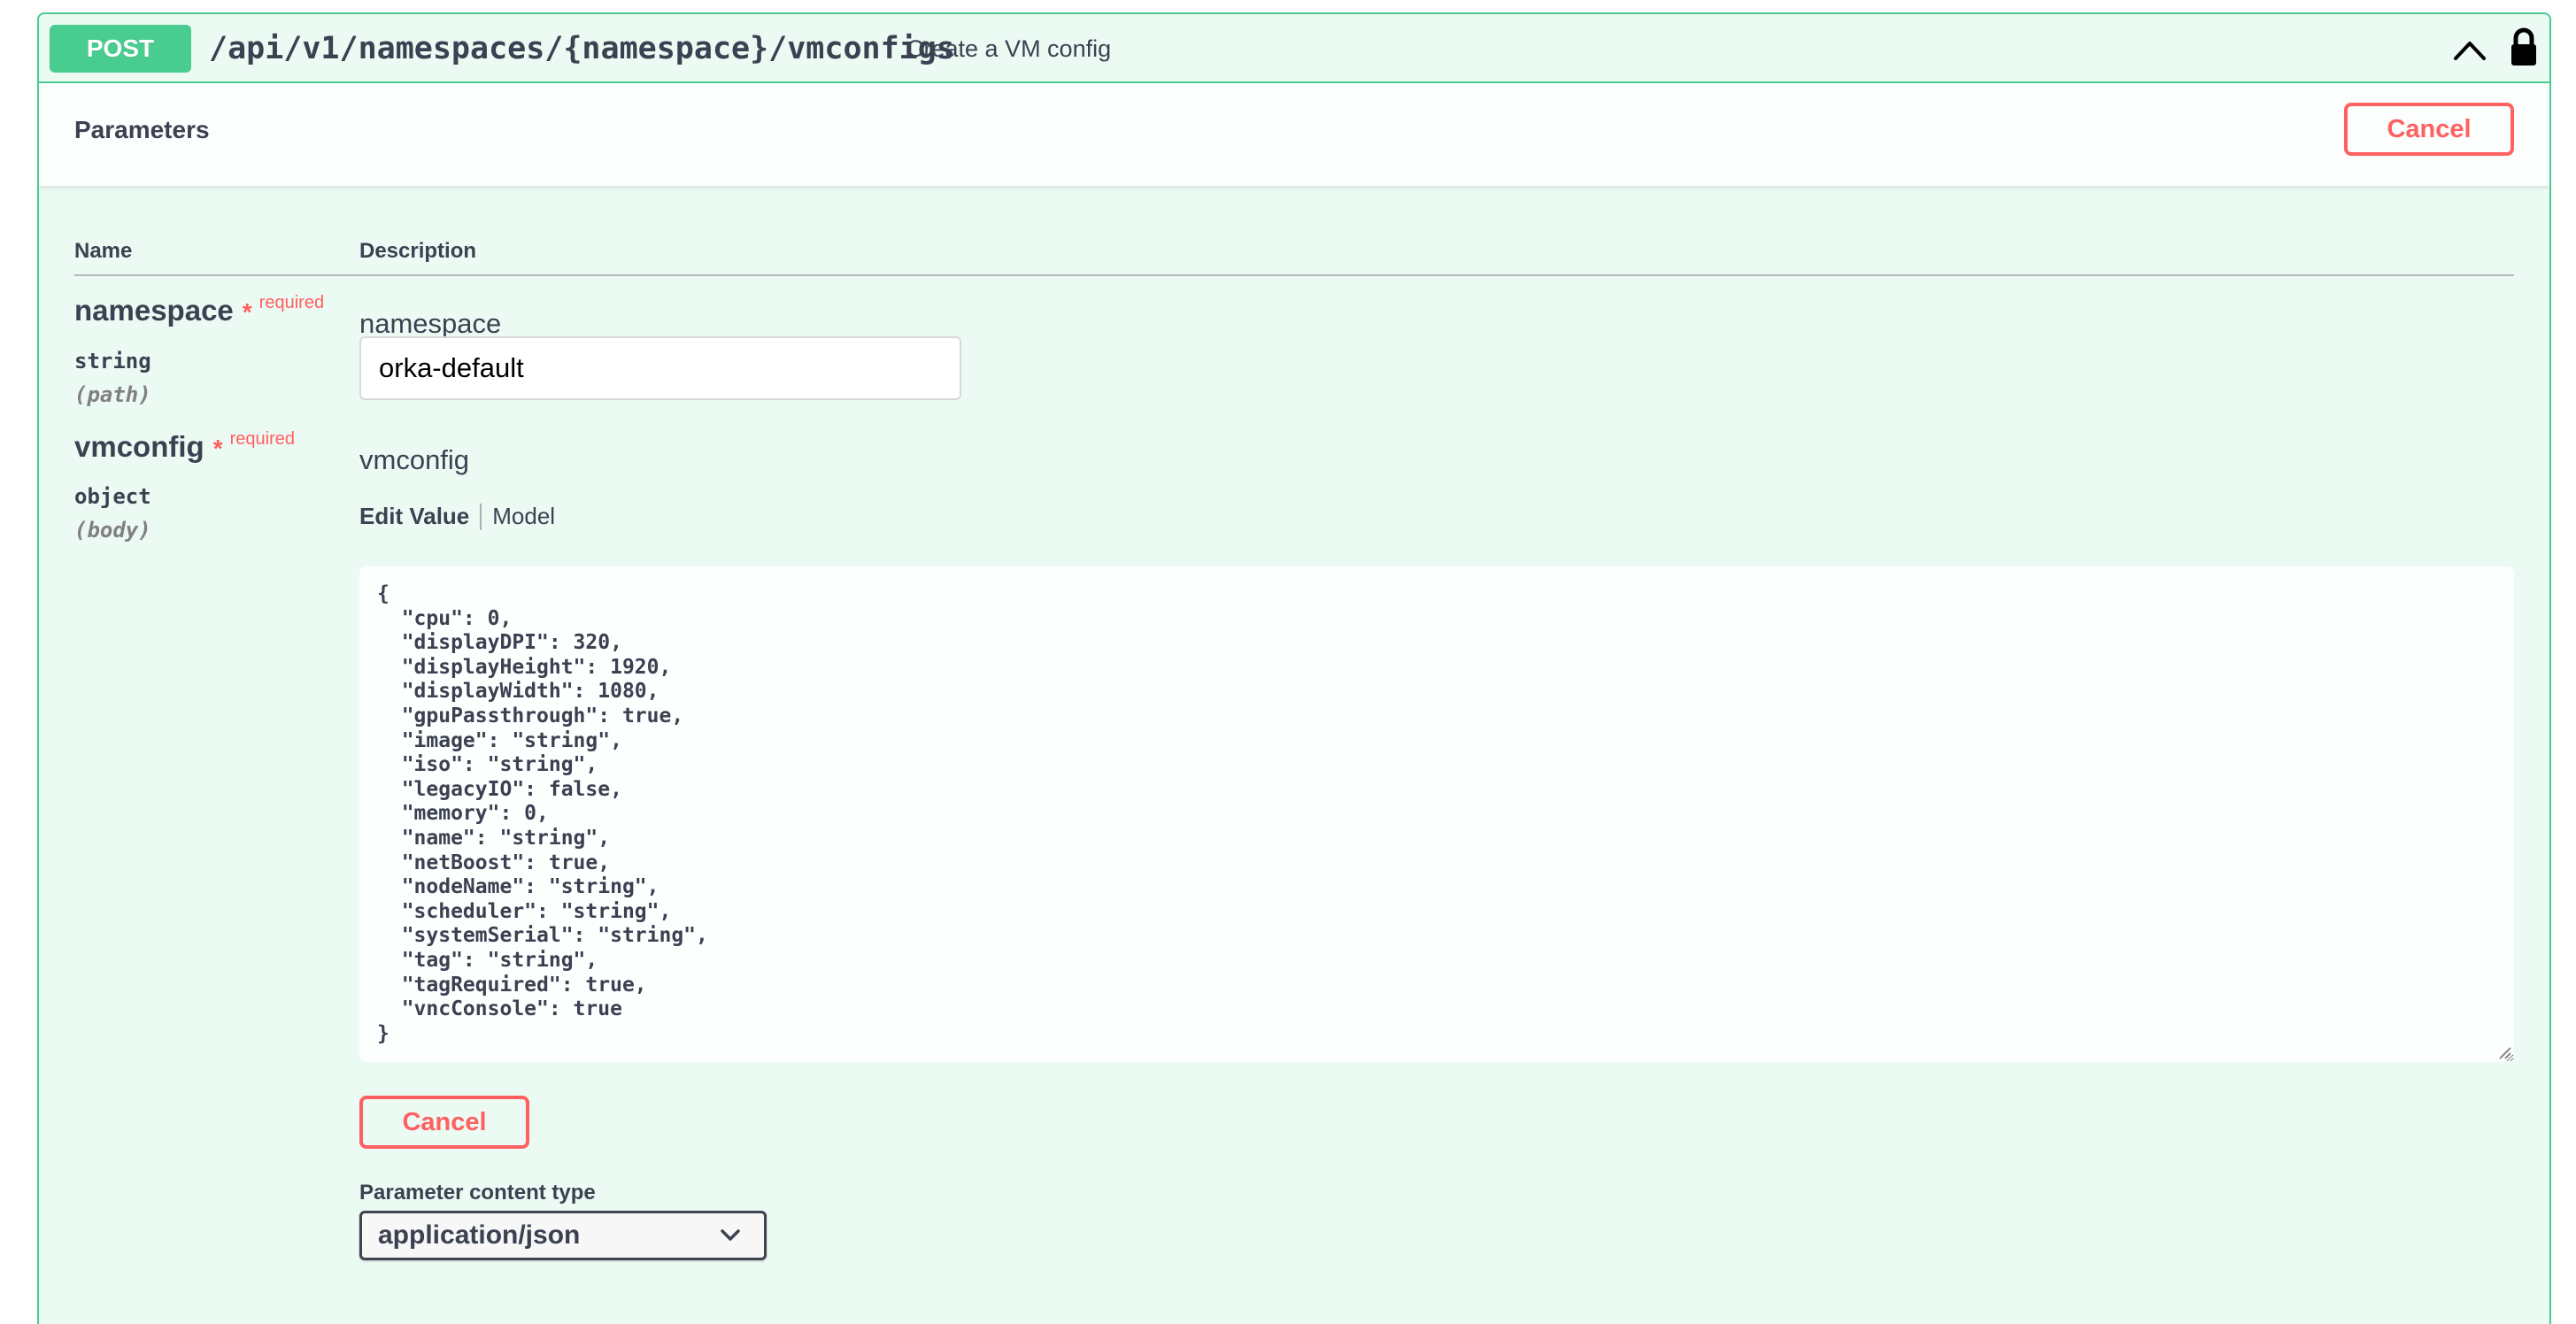 The height and width of the screenshot is (1324, 2576). I want to click on param-in-vmconfig: (body), so click(112, 530).